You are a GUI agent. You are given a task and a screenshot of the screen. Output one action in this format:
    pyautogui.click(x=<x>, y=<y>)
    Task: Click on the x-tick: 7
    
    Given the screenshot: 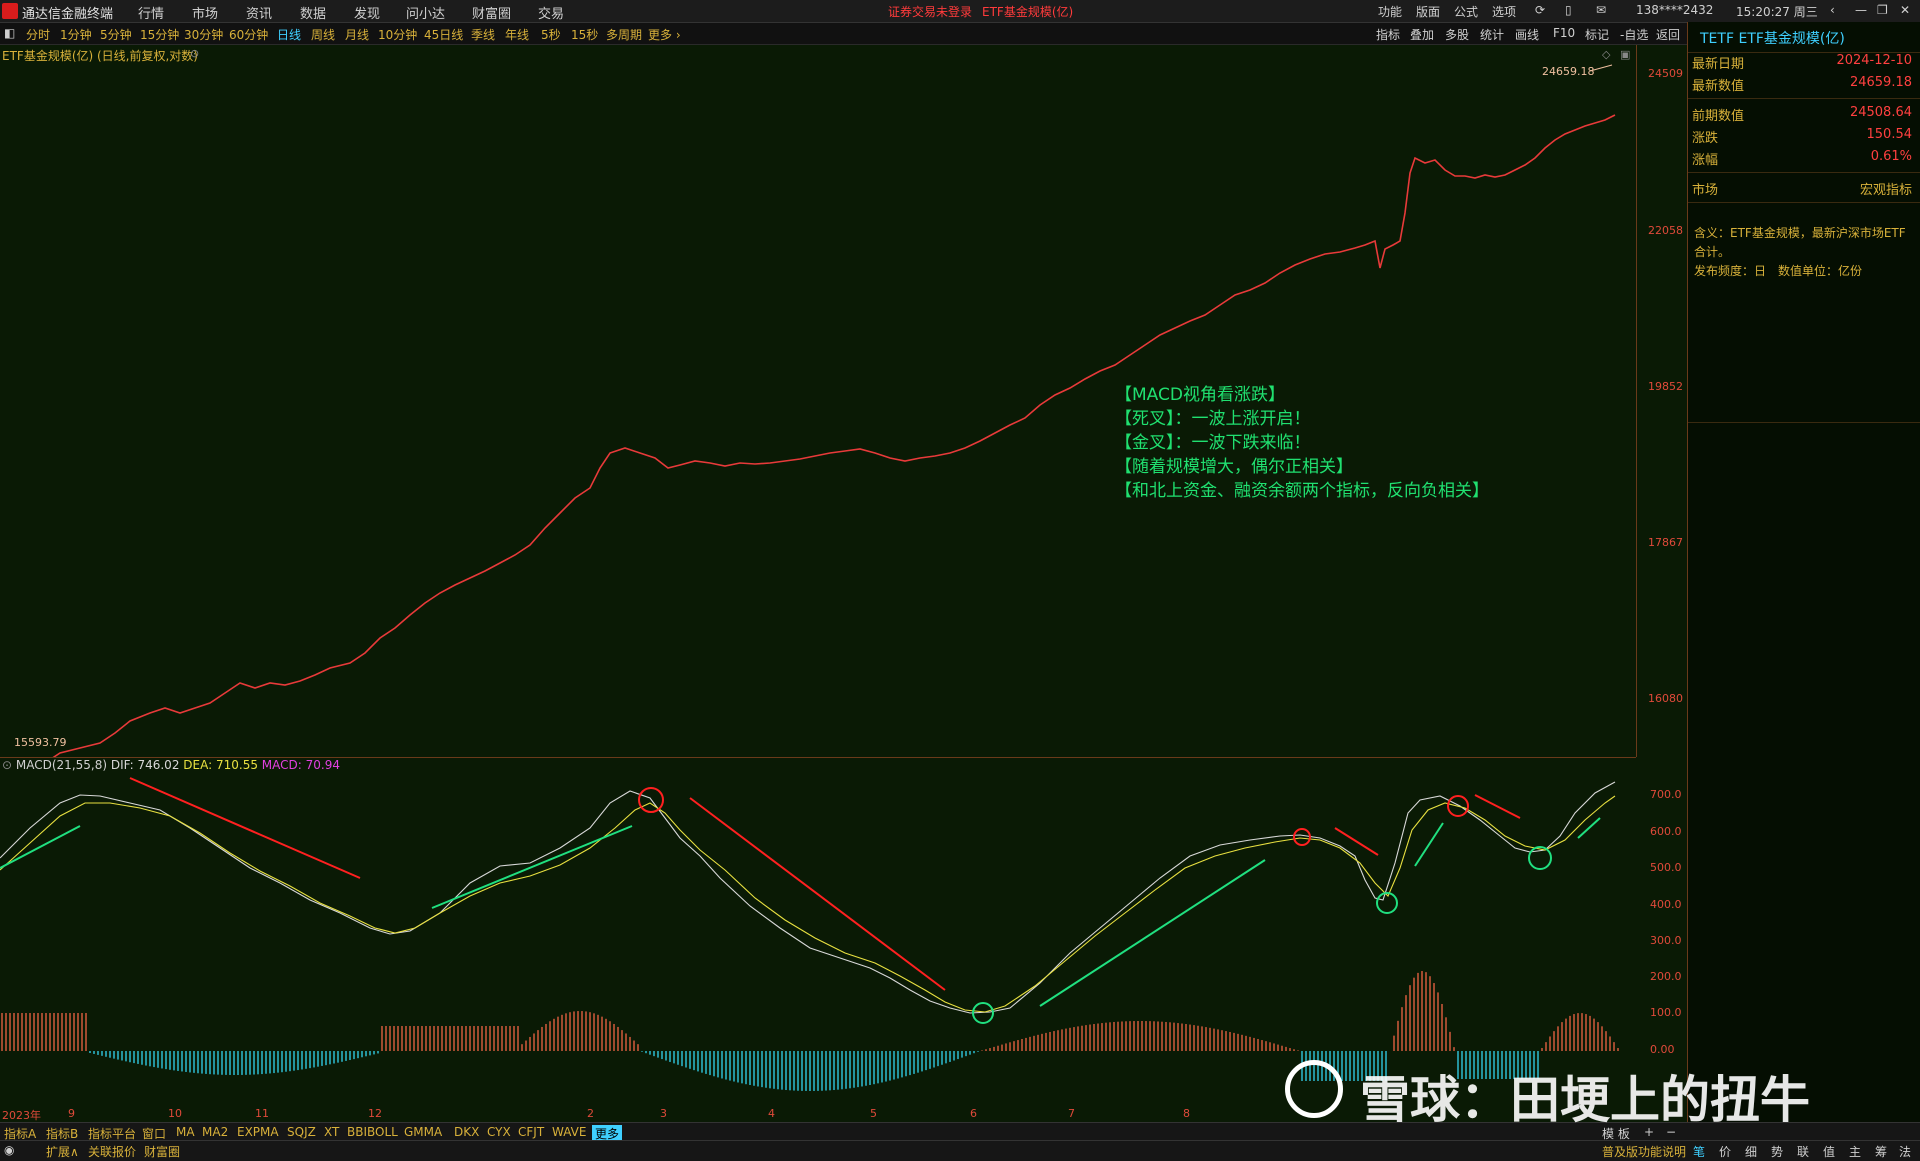 What is the action you would take?
    pyautogui.click(x=1071, y=1113)
    